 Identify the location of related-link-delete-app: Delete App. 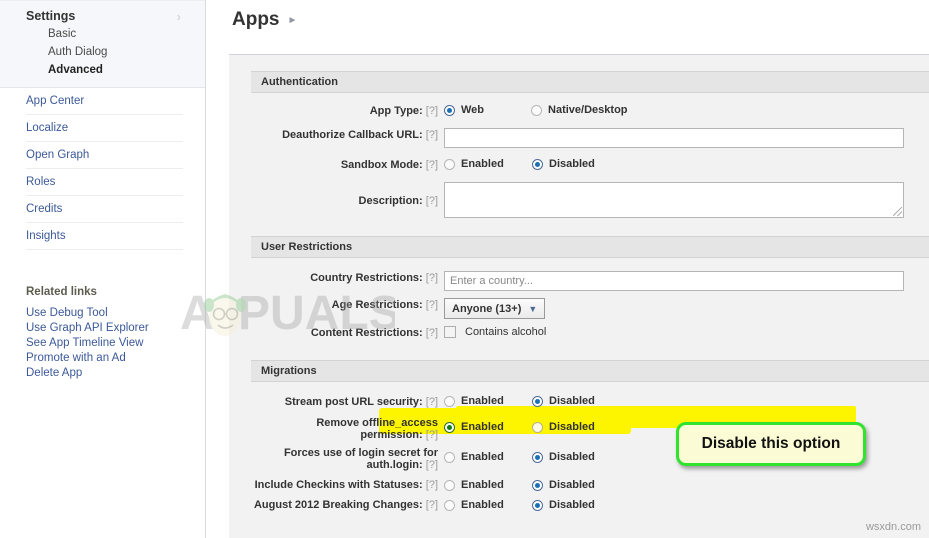
(115, 372).